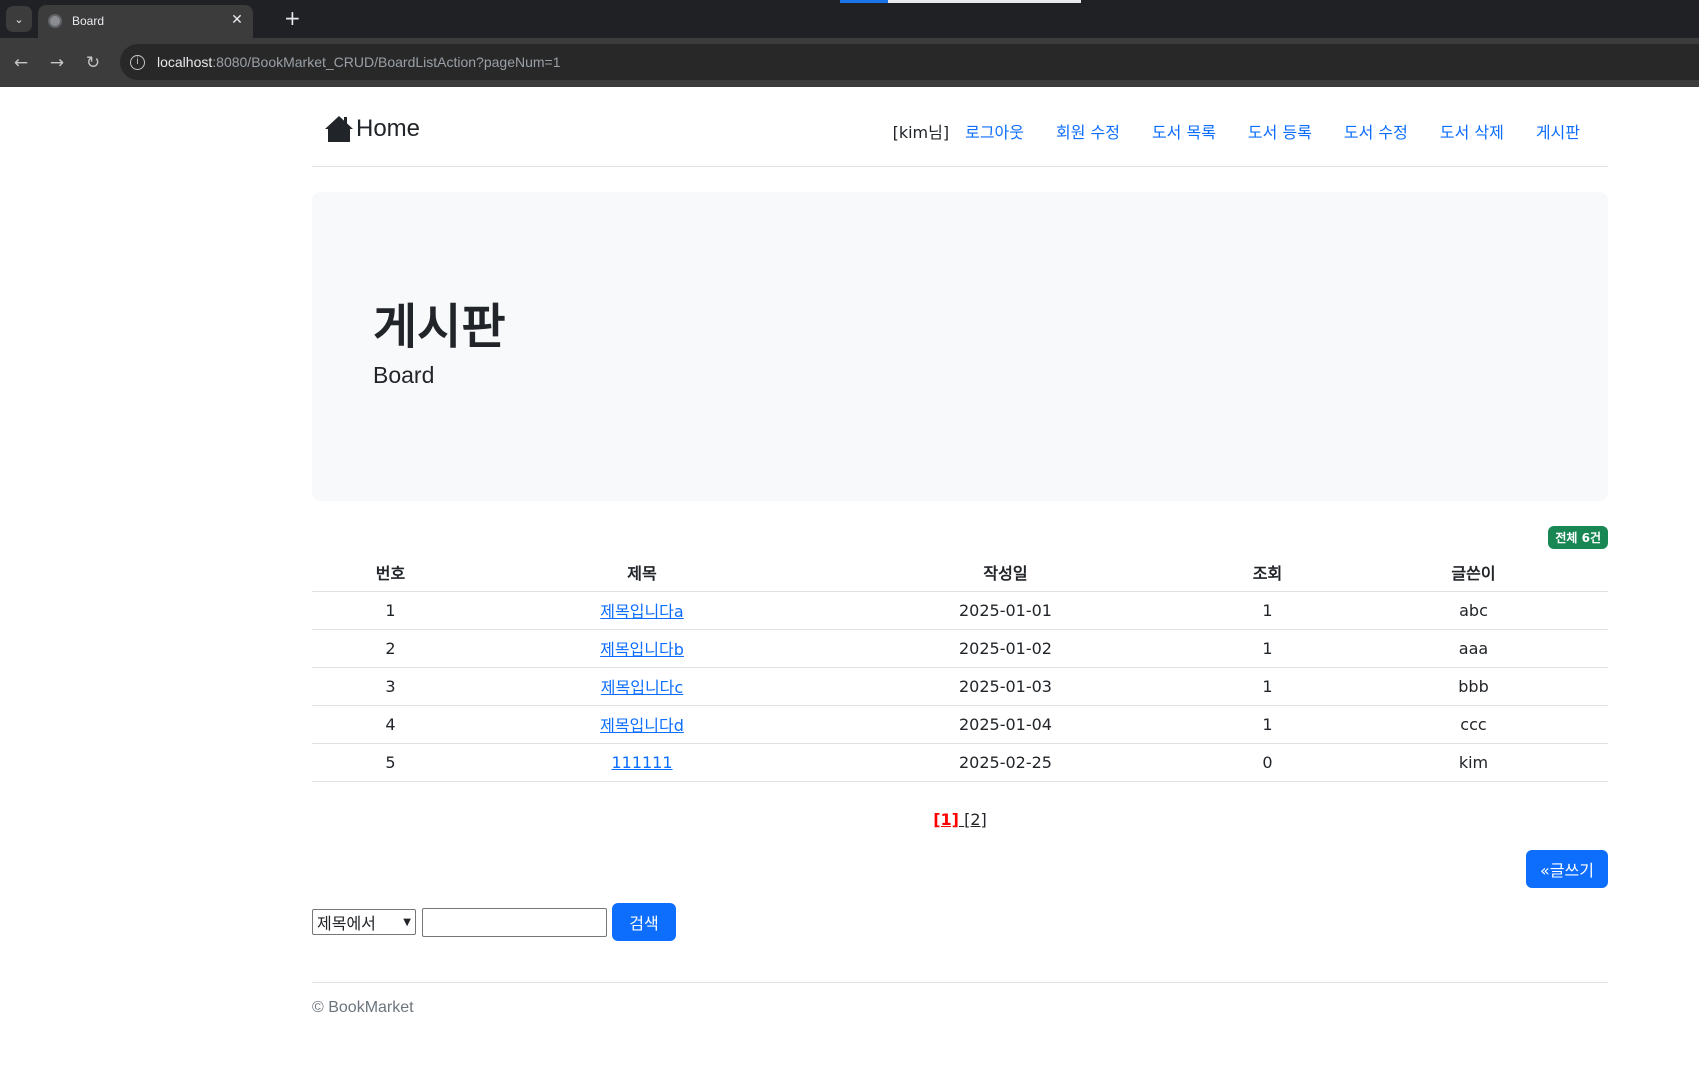  Describe the element at coordinates (1473, 686) in the screenshot. I see `cell-writer: bbb` at that location.